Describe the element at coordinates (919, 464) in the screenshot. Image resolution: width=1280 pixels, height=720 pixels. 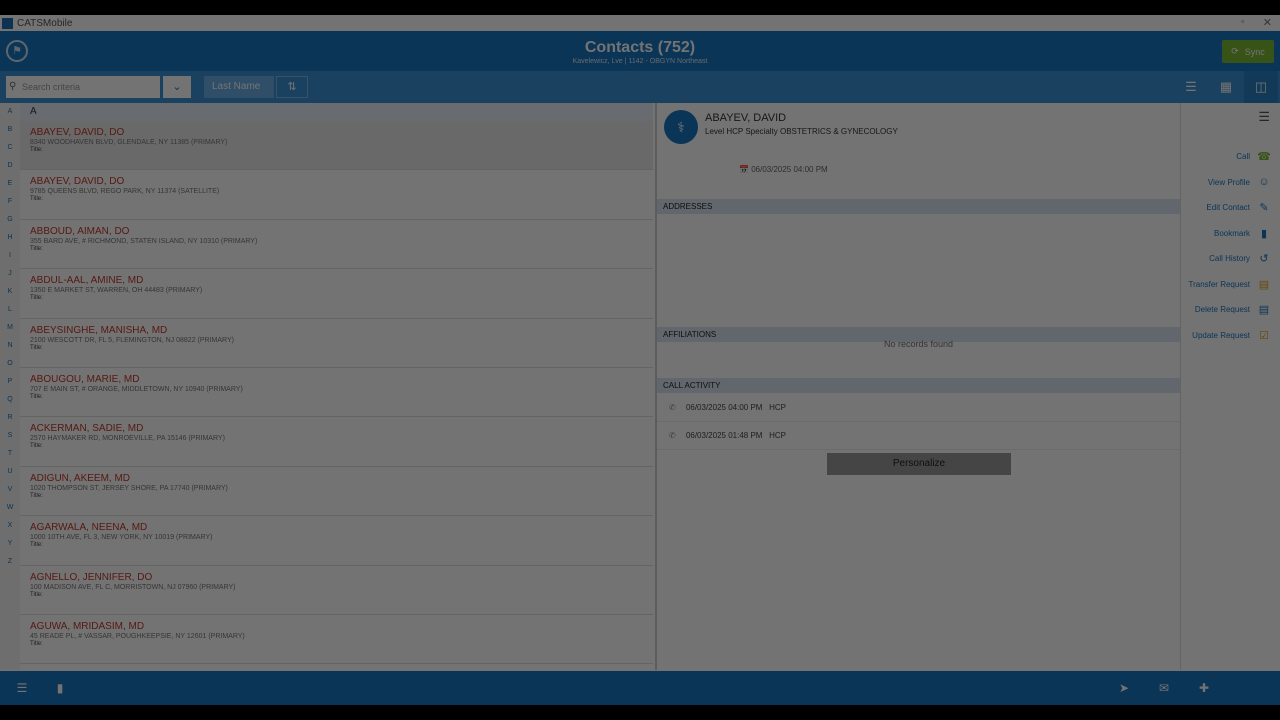
I see `personalize-button: Personalize` at that location.